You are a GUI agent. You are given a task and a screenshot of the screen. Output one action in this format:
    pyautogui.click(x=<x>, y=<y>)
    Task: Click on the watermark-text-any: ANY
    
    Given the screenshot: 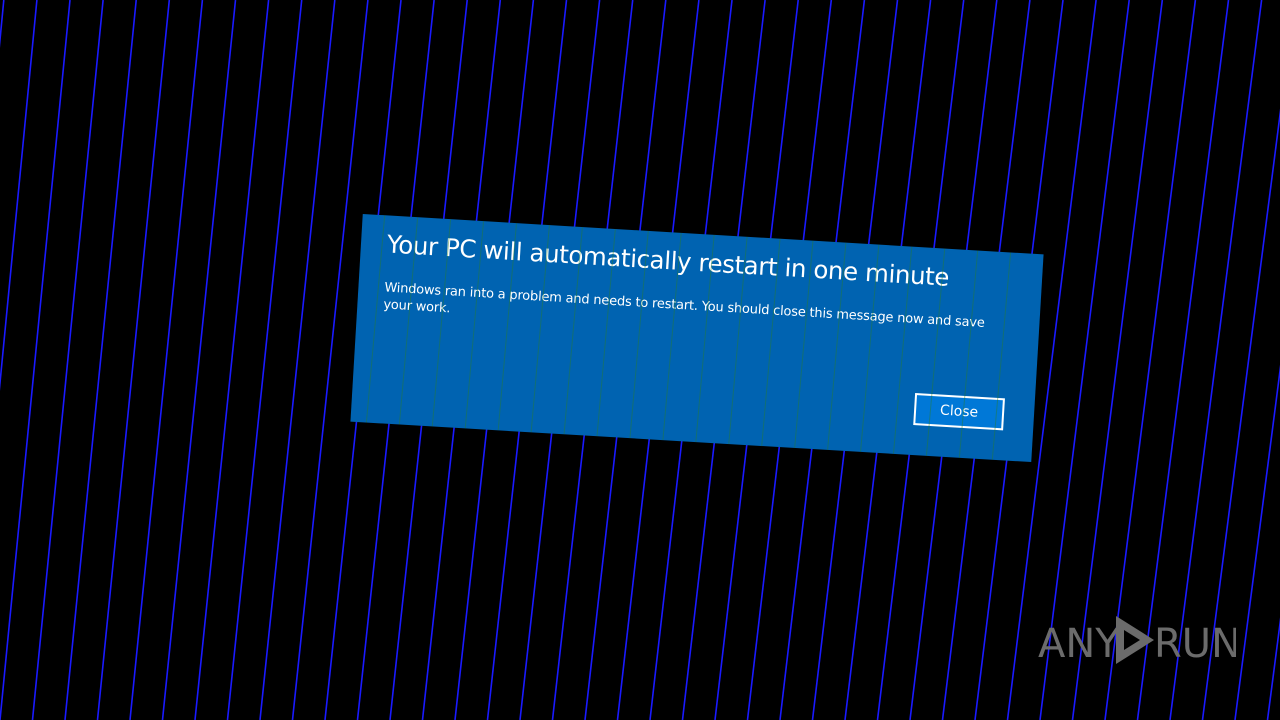 What is the action you would take?
    pyautogui.click(x=1079, y=644)
    